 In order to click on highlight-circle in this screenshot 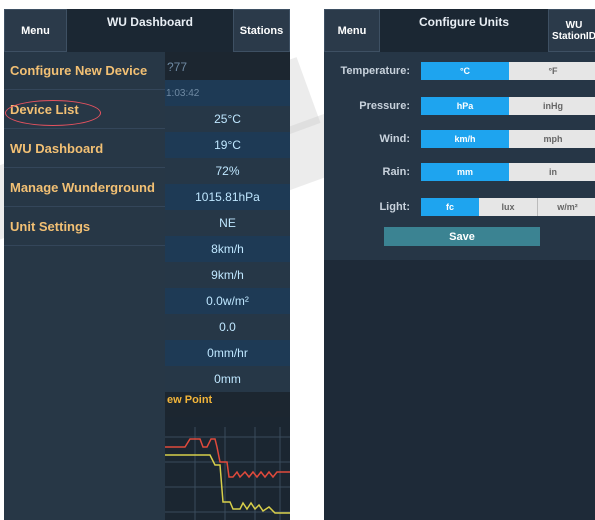, I will do `click(53, 113)`.